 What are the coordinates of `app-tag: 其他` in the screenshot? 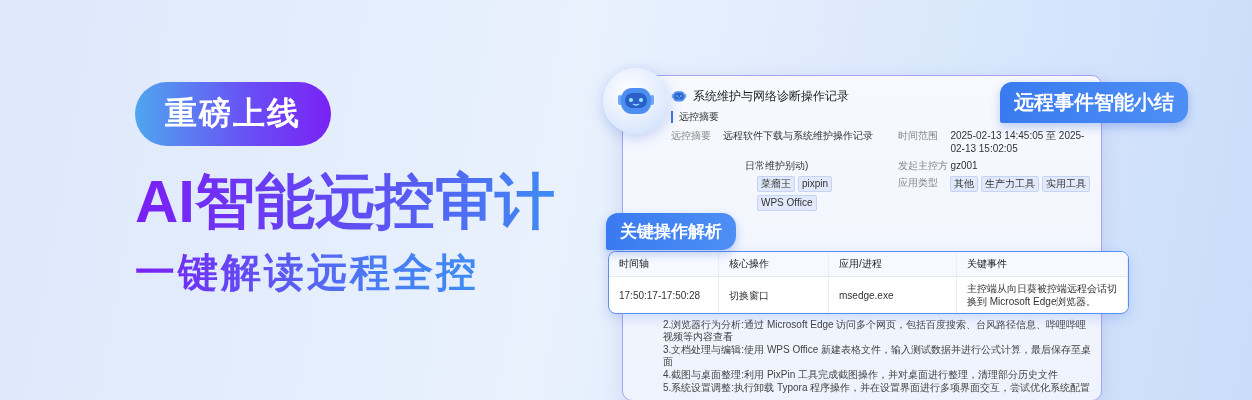 It's located at (964, 184).